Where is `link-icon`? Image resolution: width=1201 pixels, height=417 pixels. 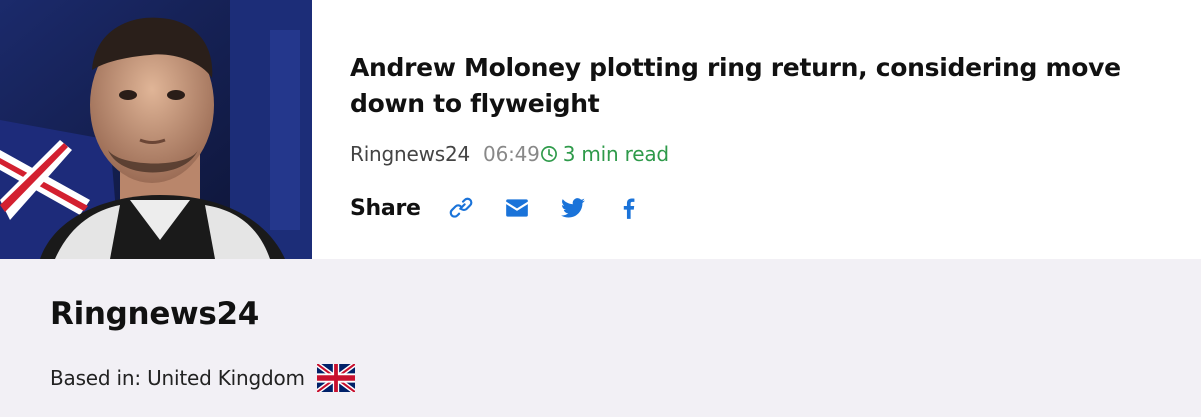 link-icon is located at coordinates (461, 207).